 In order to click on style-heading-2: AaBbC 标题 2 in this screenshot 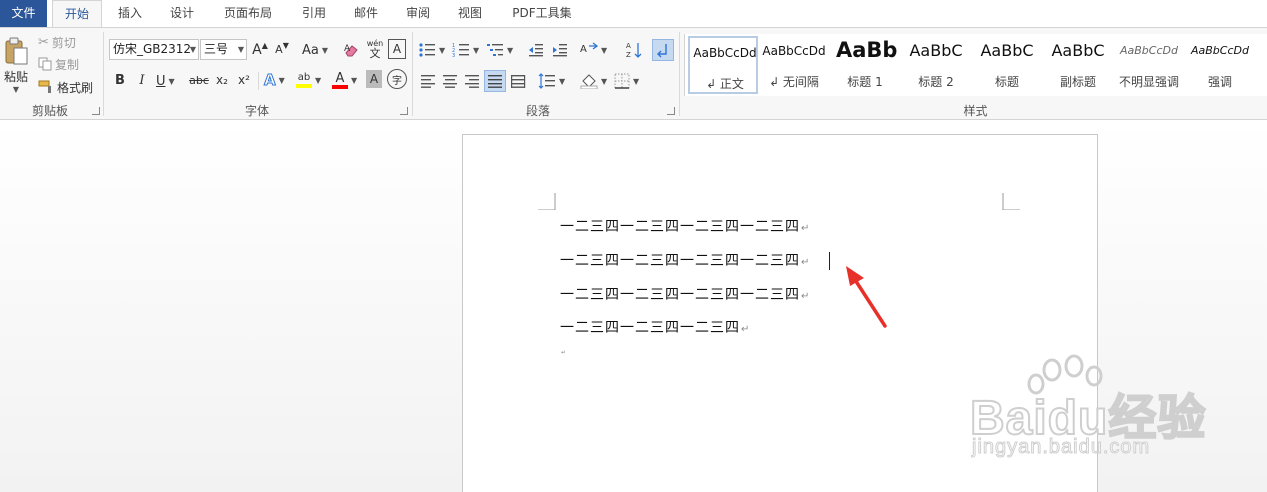, I will do `click(936, 65)`.